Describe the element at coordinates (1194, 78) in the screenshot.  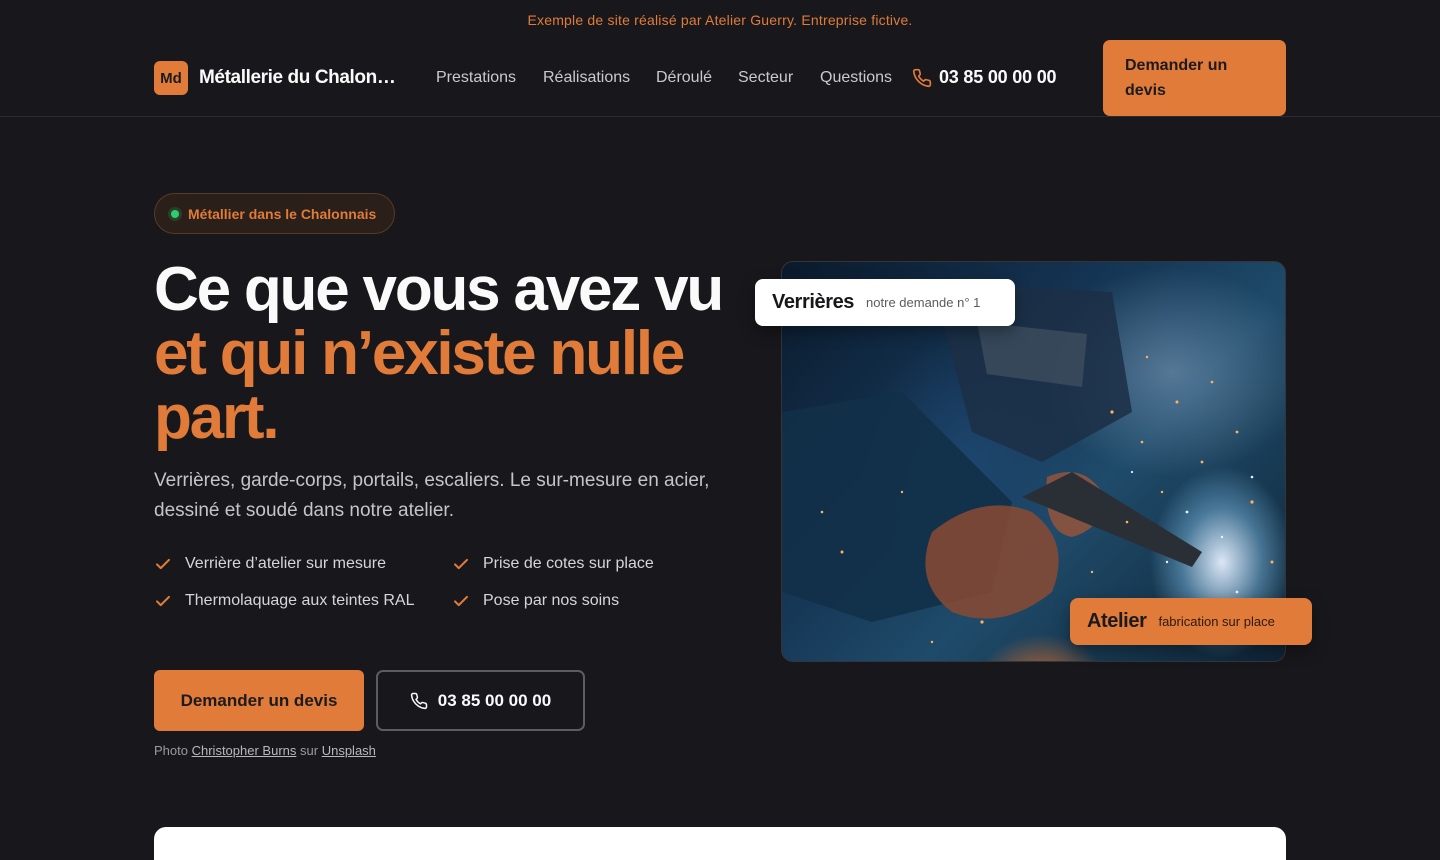
I see `header-quote-button: Demander un devis` at that location.